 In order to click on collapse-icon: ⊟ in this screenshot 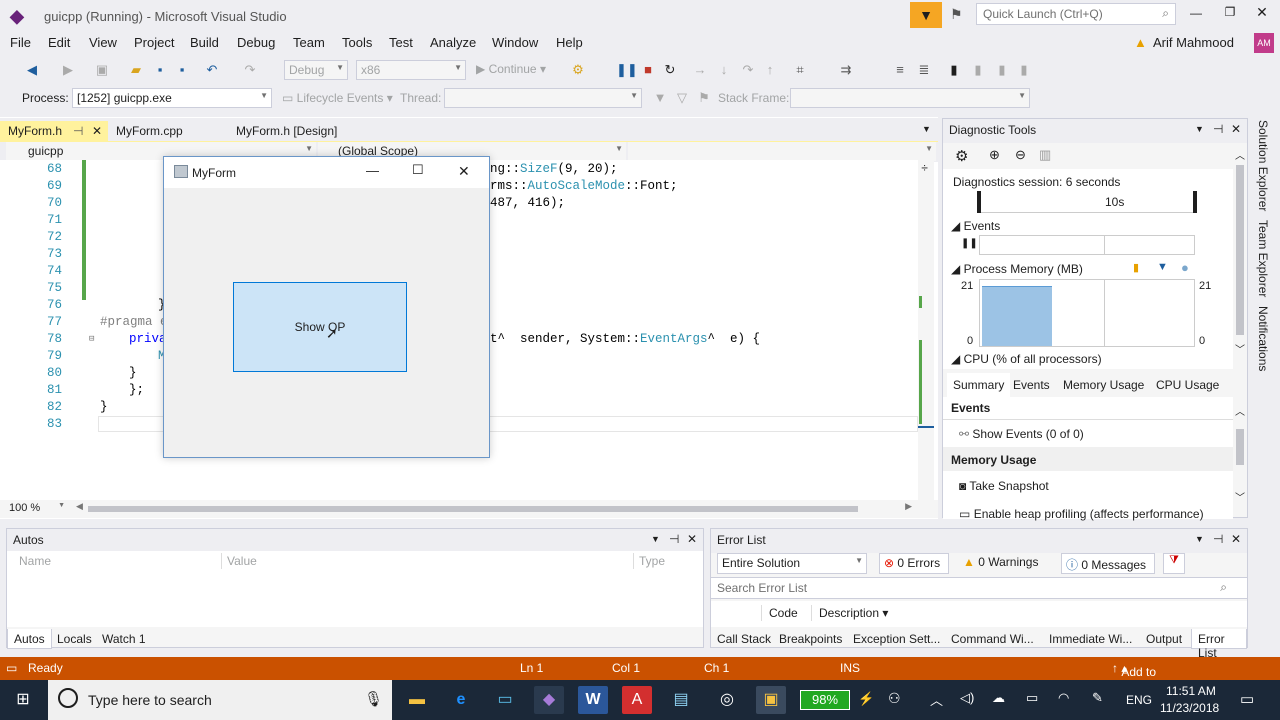, I will do `click(91, 339)`.